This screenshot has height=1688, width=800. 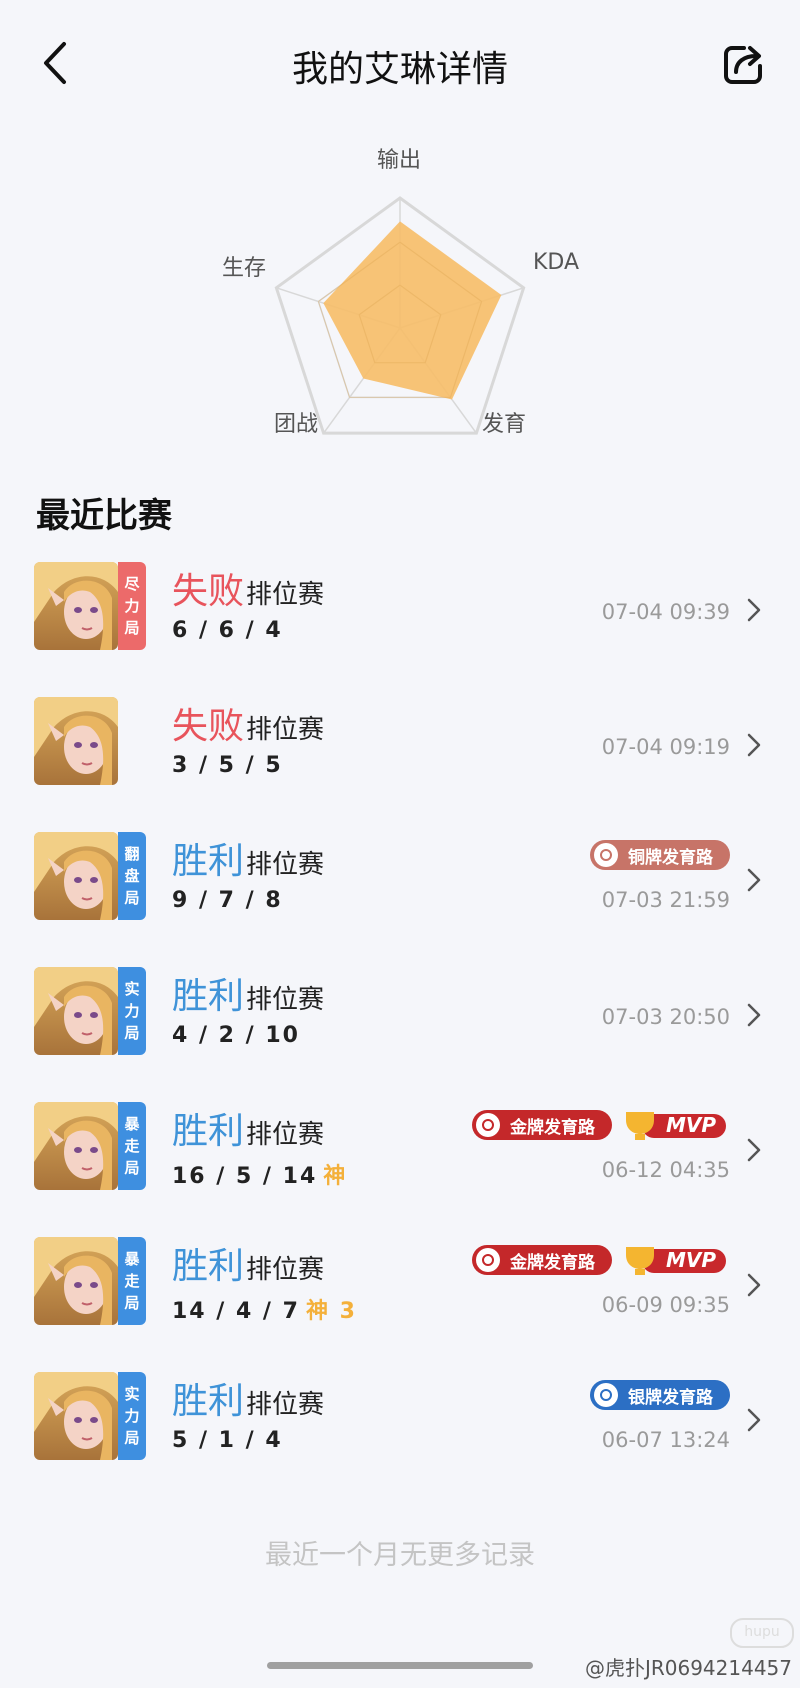 I want to click on match-kda: 3 / 5 / 5, so click(x=227, y=765).